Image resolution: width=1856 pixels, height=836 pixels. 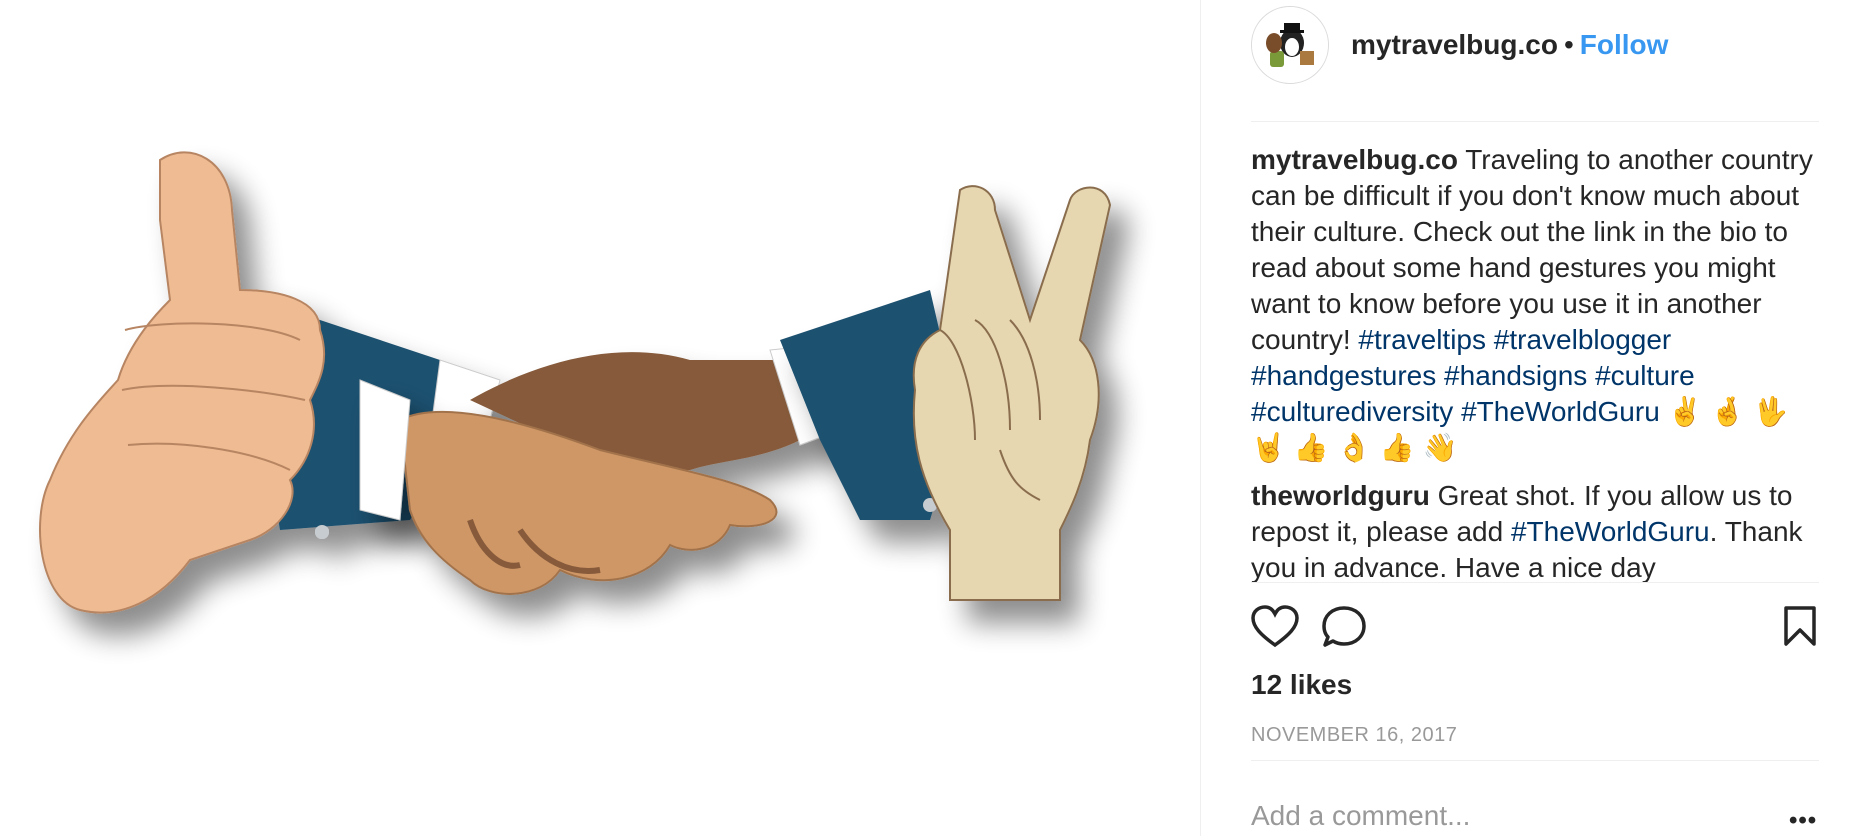 I want to click on header-username: mytravelbug.co, so click(x=1454, y=44).